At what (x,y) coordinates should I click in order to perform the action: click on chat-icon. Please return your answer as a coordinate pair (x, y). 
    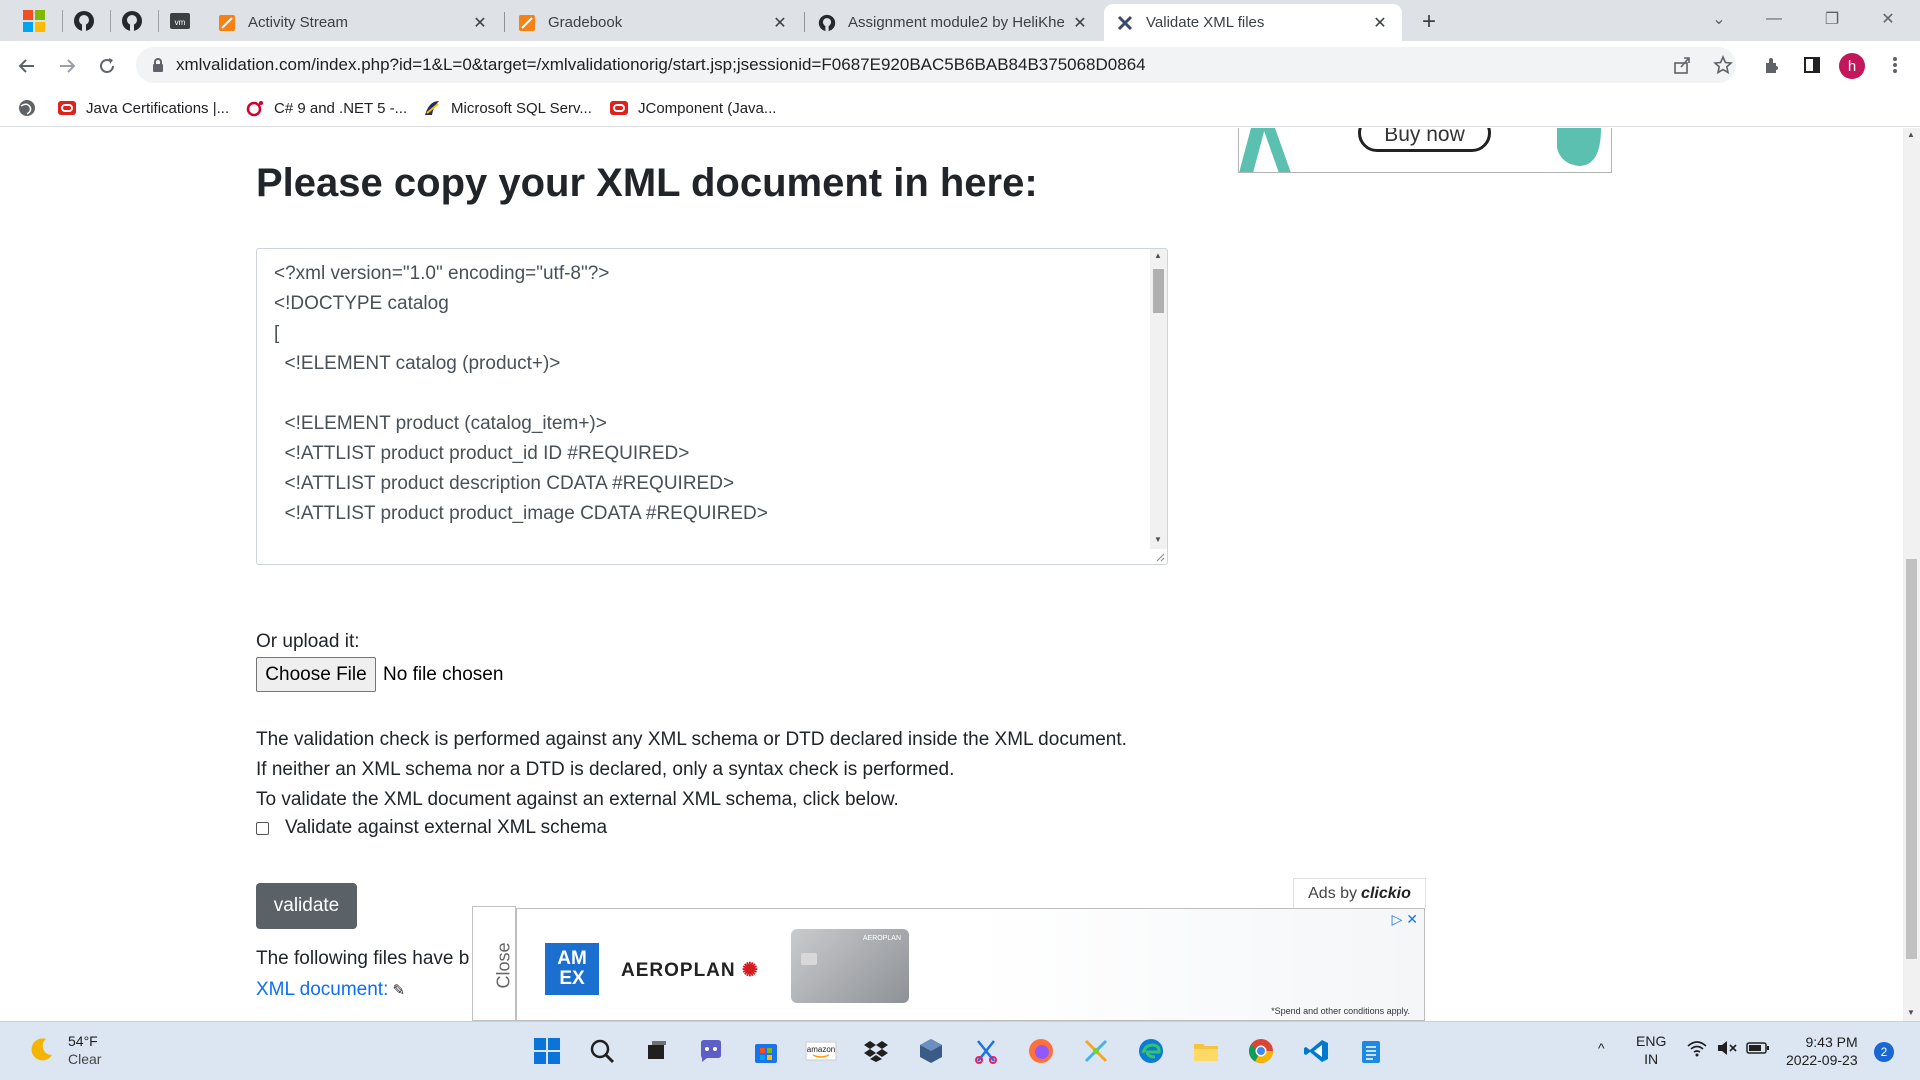
    Looking at the image, I should click on (711, 1051).